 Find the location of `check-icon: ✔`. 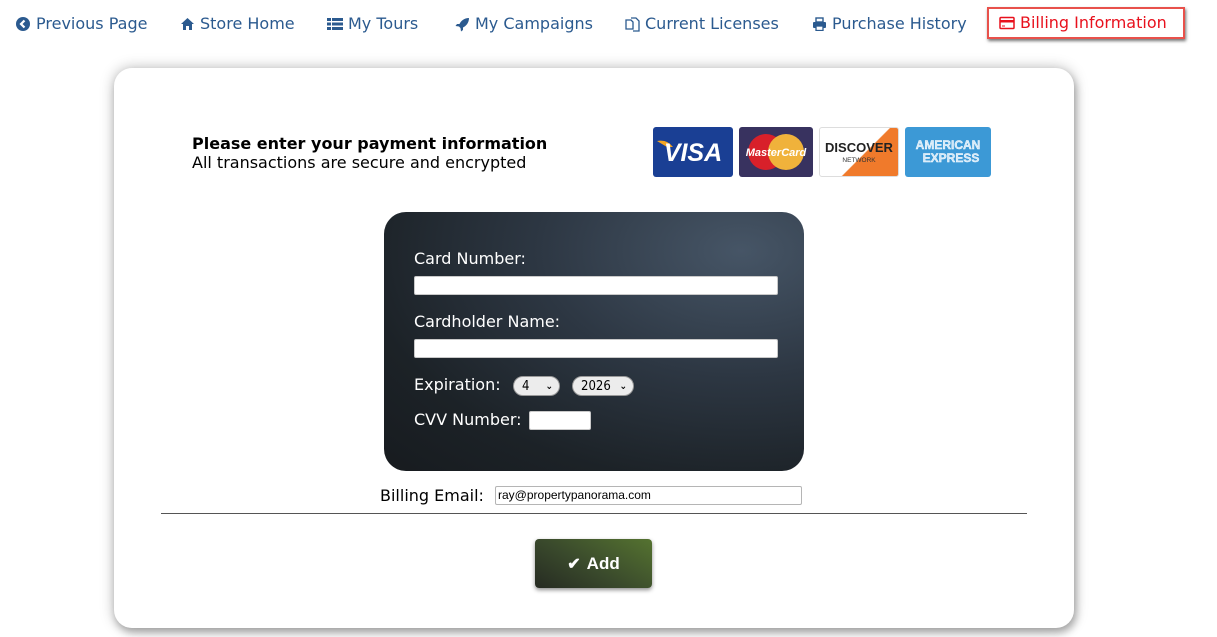

check-icon: ✔ is located at coordinates (574, 564).